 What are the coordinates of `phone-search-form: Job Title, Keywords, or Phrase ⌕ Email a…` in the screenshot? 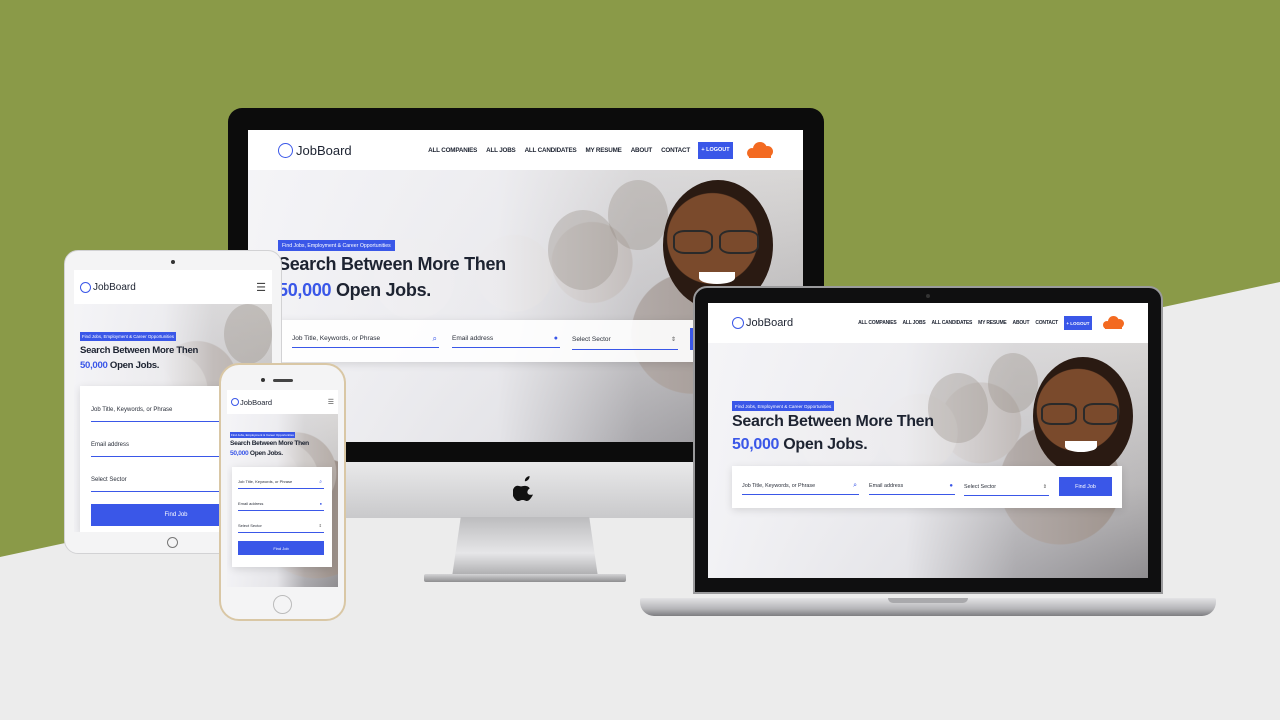 It's located at (282, 517).